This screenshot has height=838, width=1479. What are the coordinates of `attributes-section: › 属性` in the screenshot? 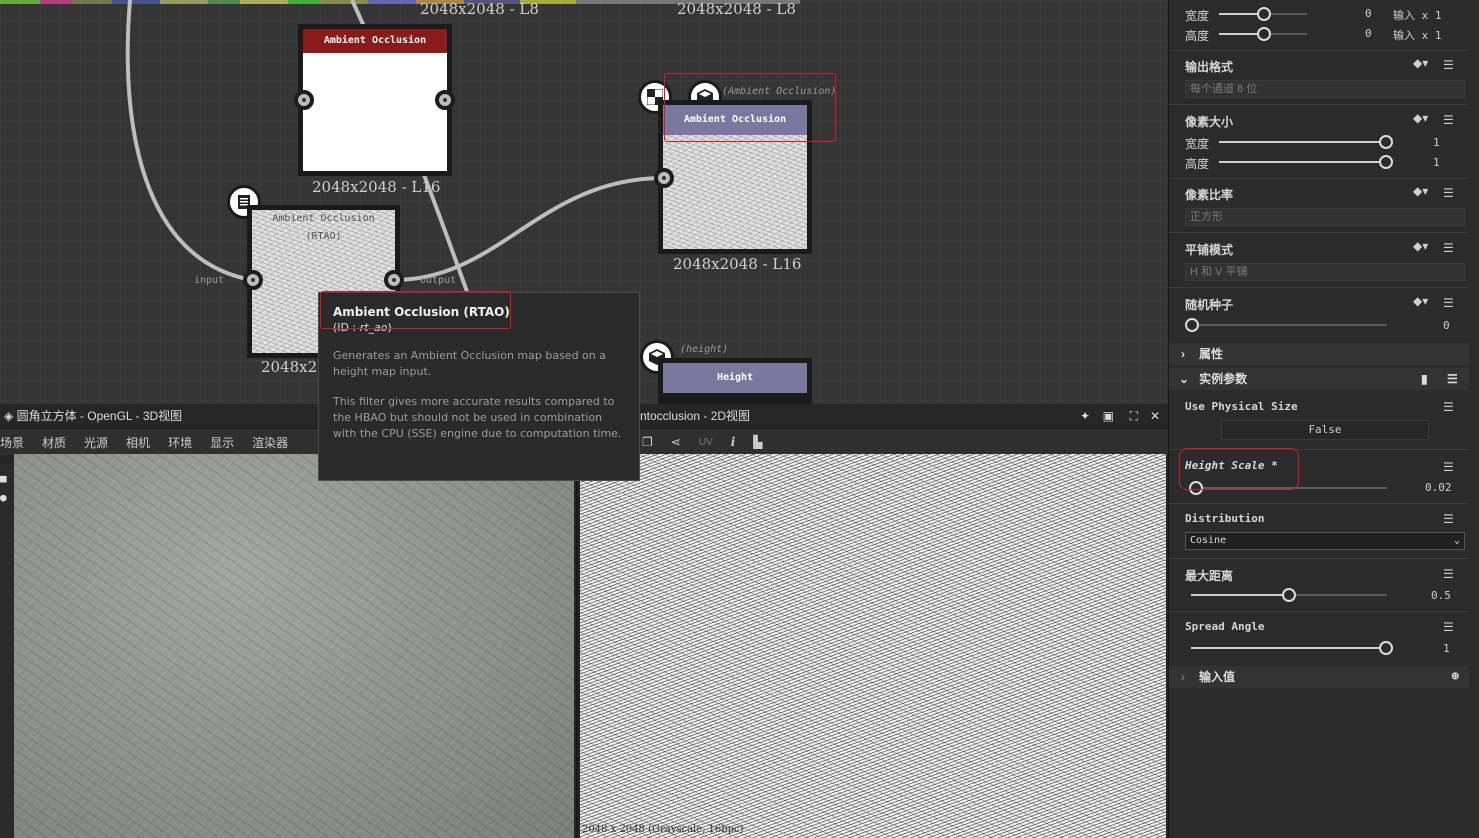 It's located at (1319, 354).